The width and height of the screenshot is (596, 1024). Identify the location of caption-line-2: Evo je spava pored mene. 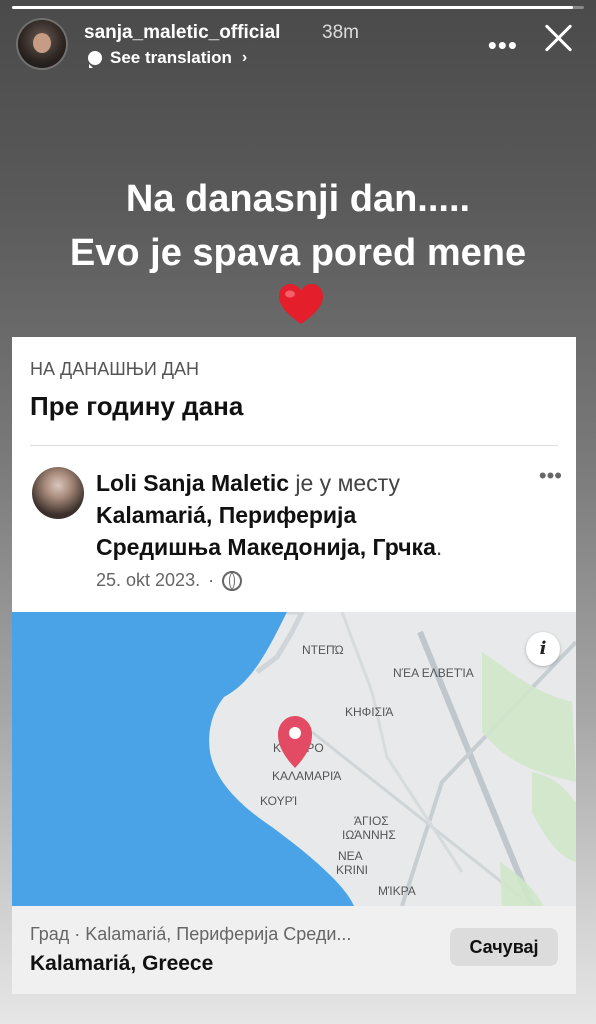
(298, 253).